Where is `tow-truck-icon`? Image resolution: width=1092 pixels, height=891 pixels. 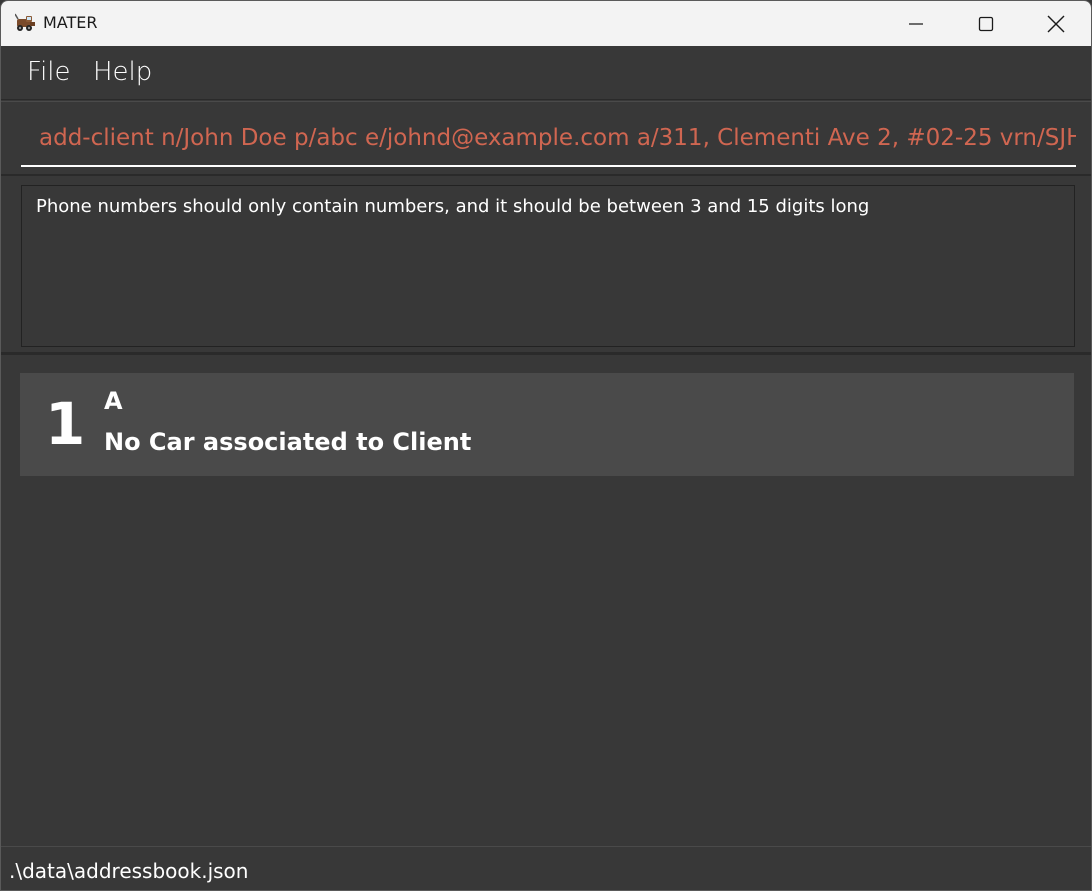
tow-truck-icon is located at coordinates (25, 23).